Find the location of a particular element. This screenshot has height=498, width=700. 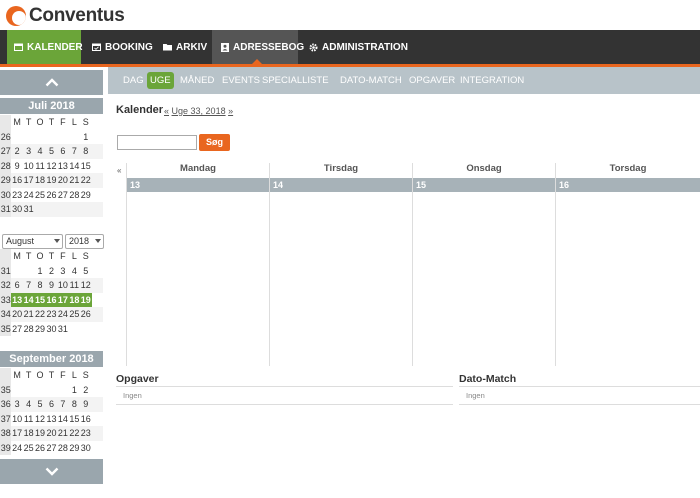

search-input is located at coordinates (157, 142).